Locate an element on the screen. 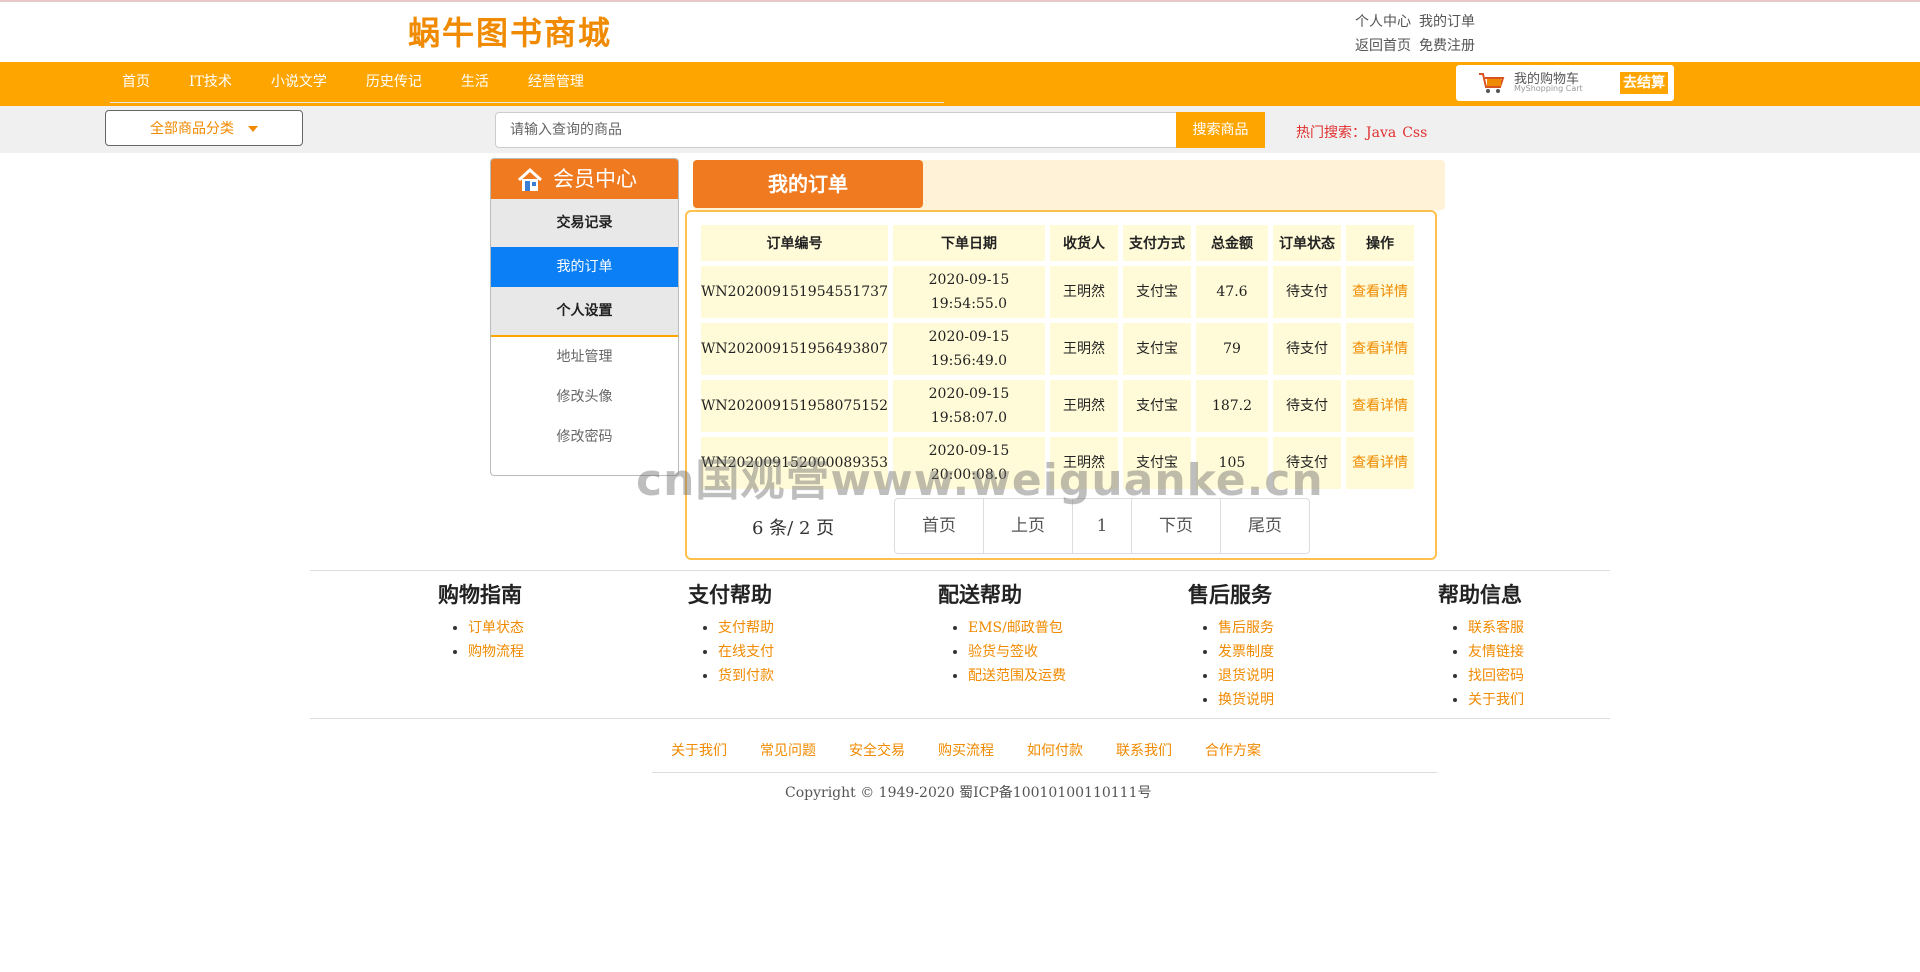 The height and width of the screenshot is (972, 1920). checkout-button: 去结算 is located at coordinates (1644, 83).